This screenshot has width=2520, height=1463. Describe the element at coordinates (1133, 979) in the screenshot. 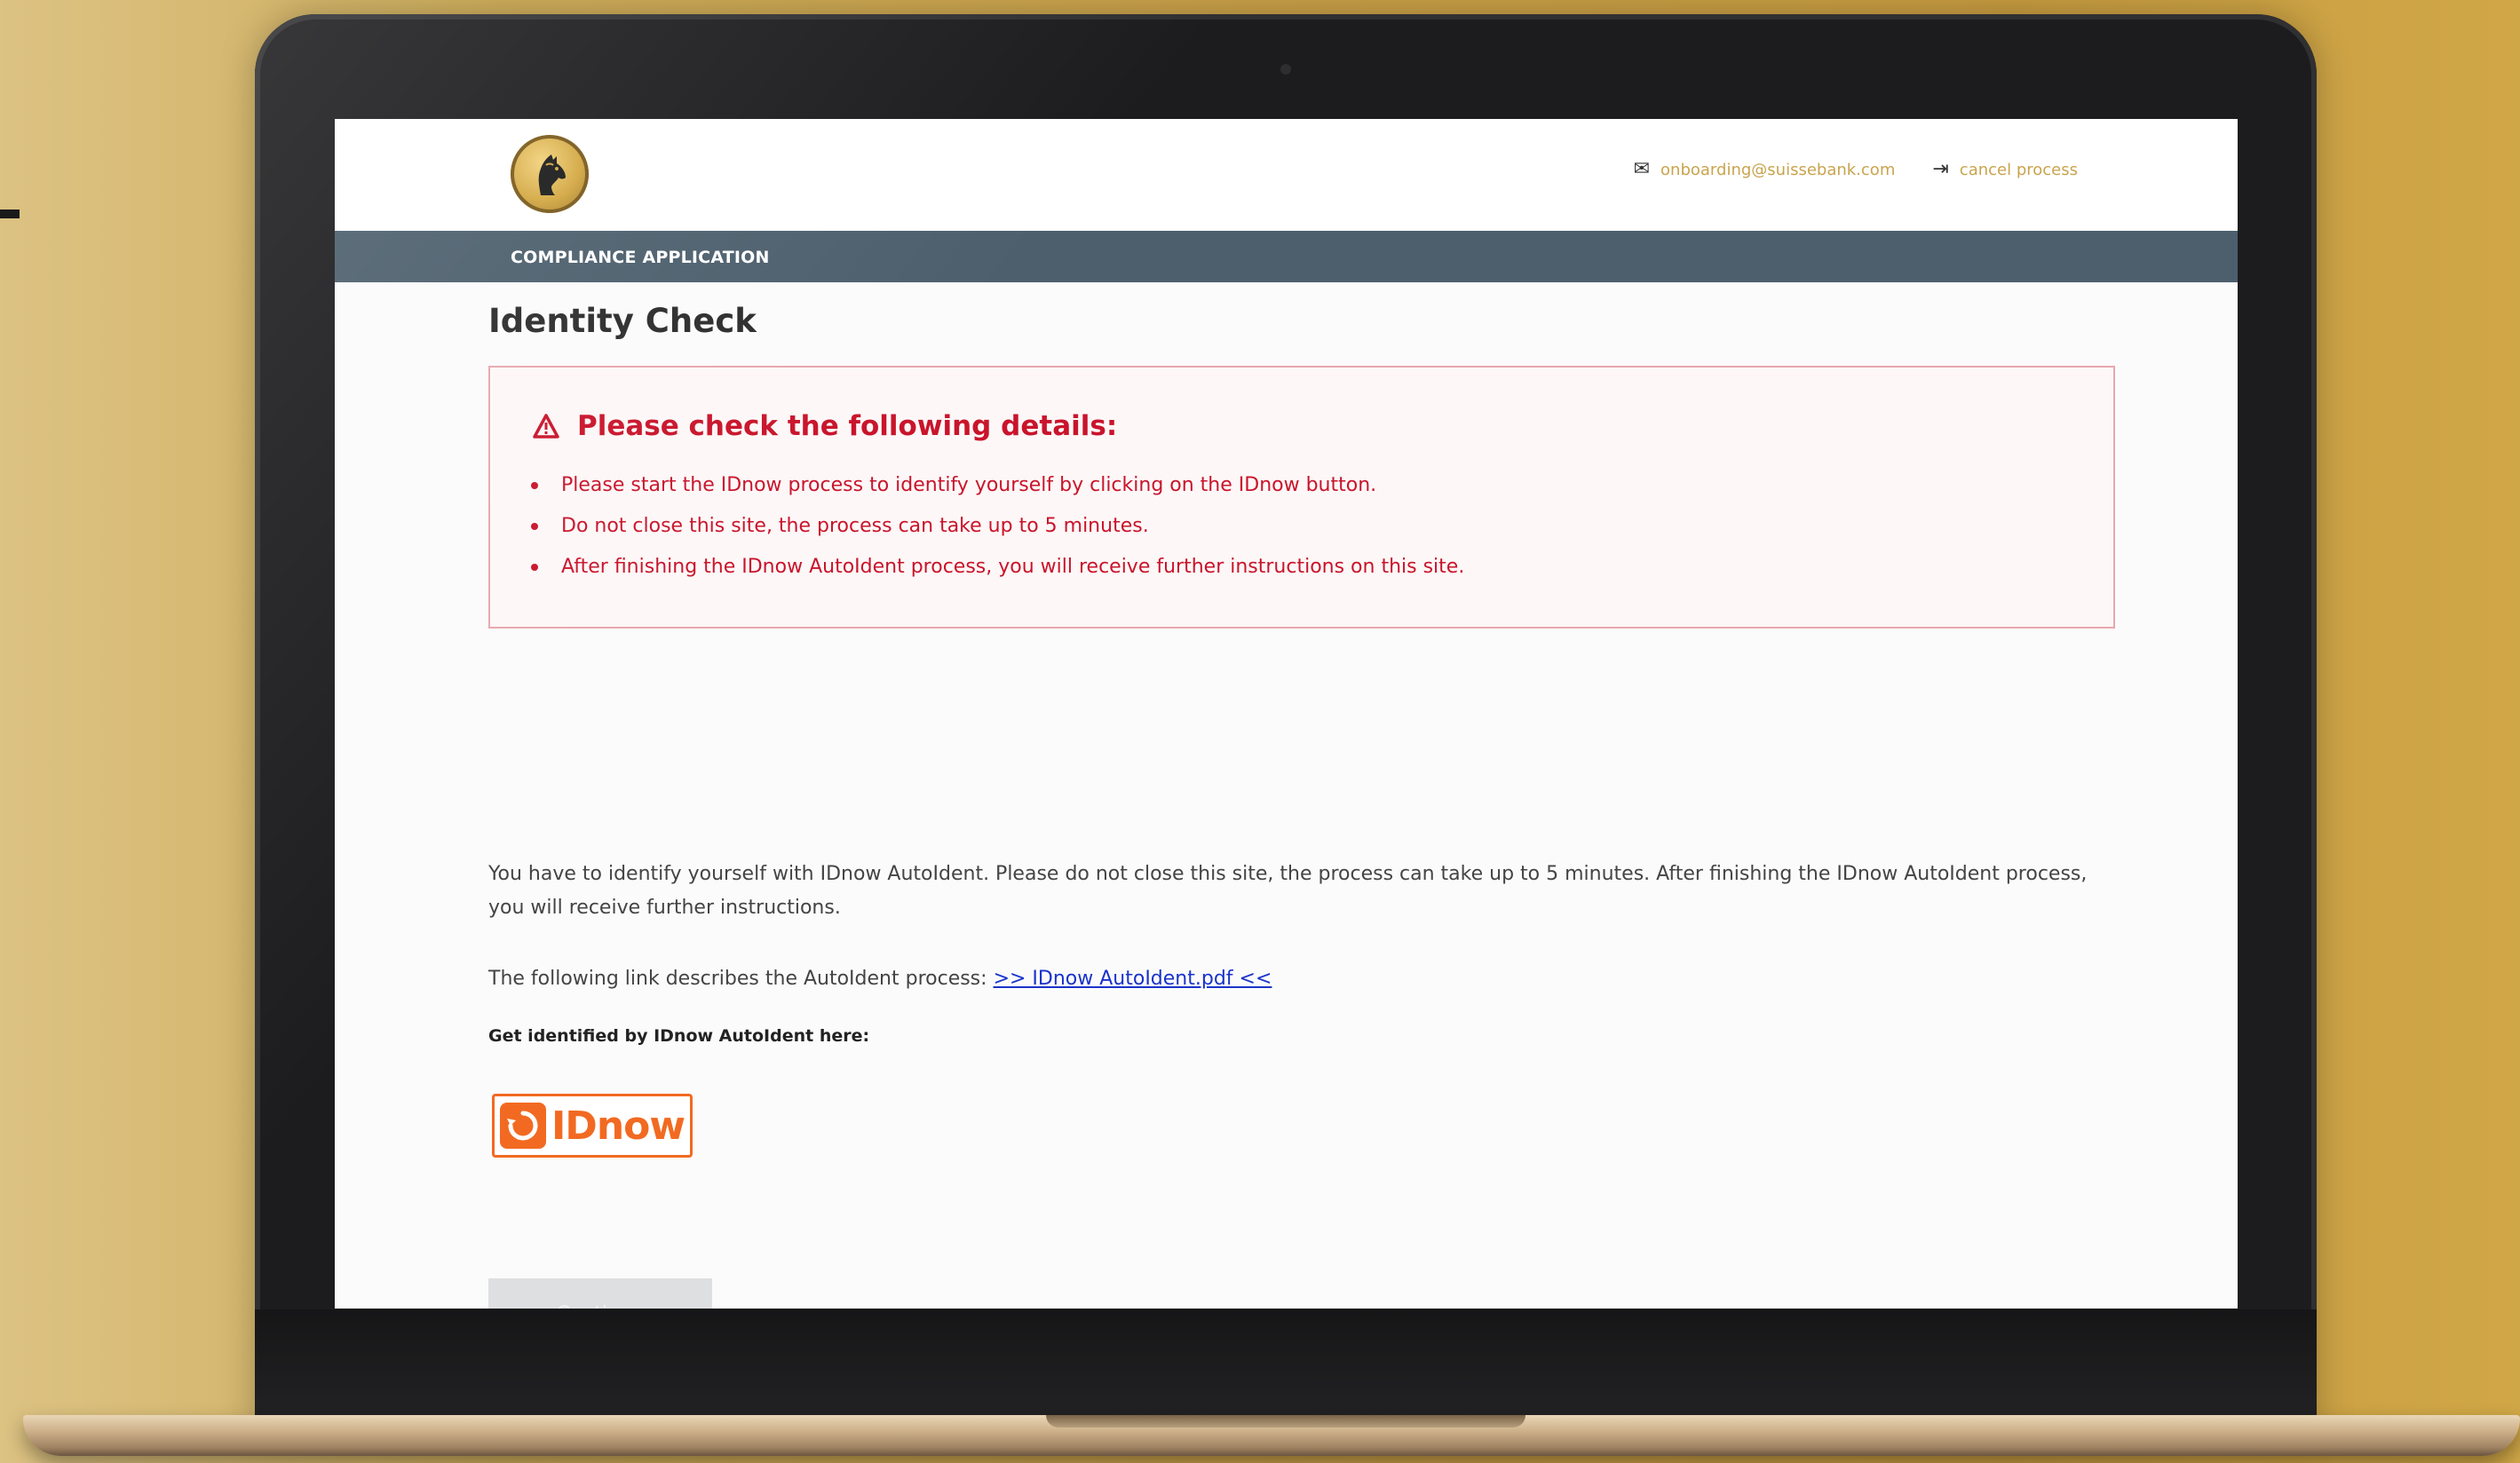

I see `autoident-pdf-link: >> IDnow AutoIdent.pdf <<` at that location.